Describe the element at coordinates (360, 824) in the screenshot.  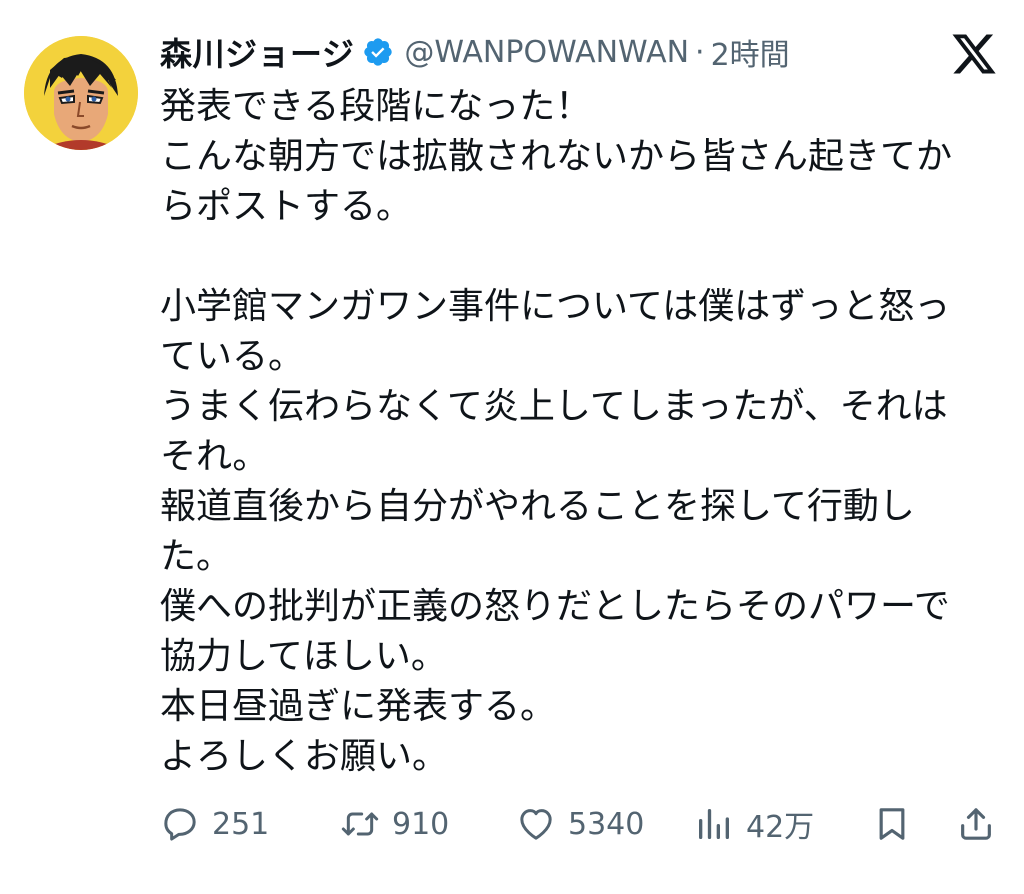
I see `repost-arrows-icon` at that location.